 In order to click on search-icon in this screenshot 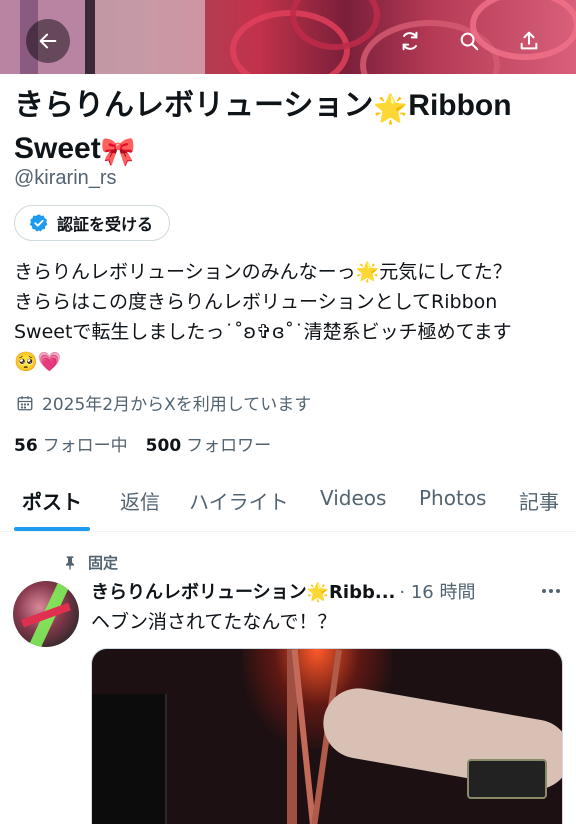, I will do `click(469, 41)`.